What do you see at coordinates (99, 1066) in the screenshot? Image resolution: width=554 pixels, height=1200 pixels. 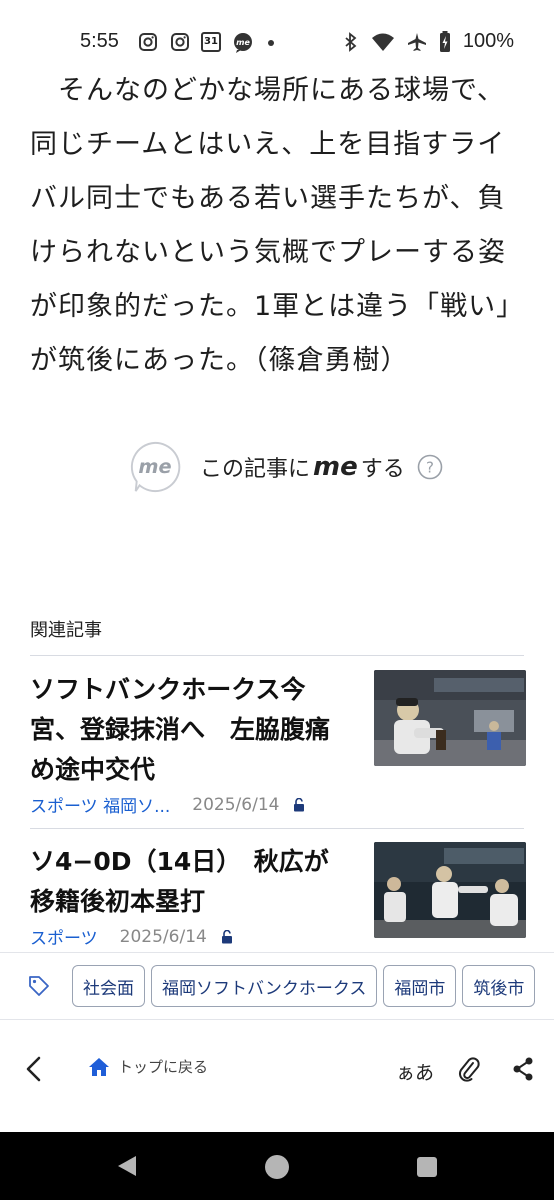 I see `home-icon` at bounding box center [99, 1066].